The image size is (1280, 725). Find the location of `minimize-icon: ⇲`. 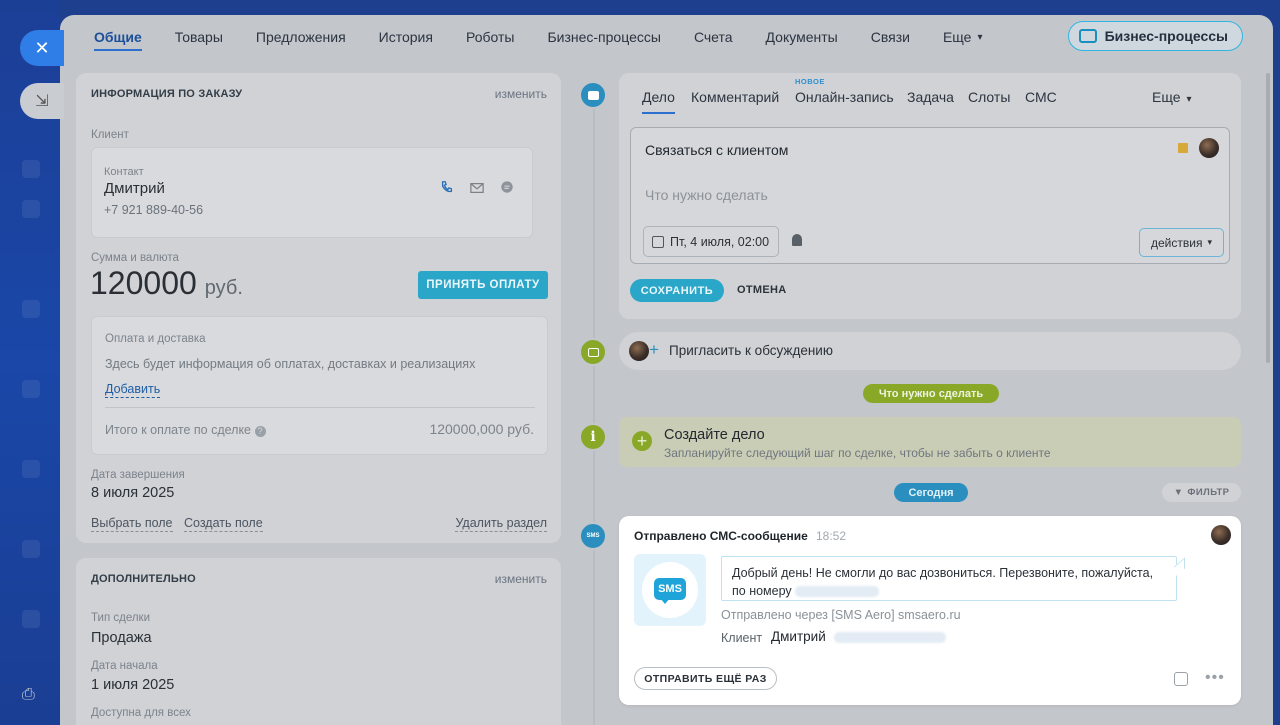

minimize-icon: ⇲ is located at coordinates (42, 101).